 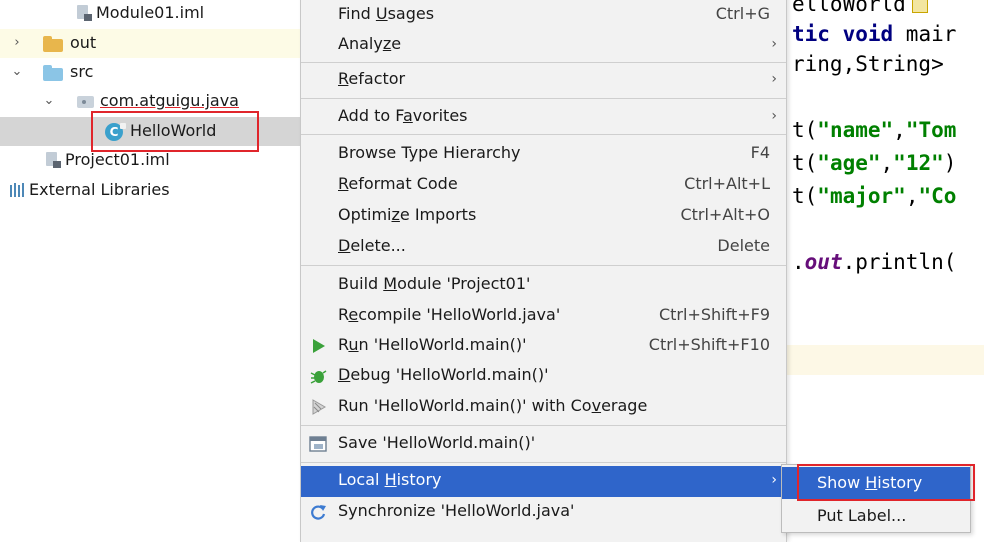 What do you see at coordinates (83, 42) in the screenshot?
I see `tree-item-label: out` at bounding box center [83, 42].